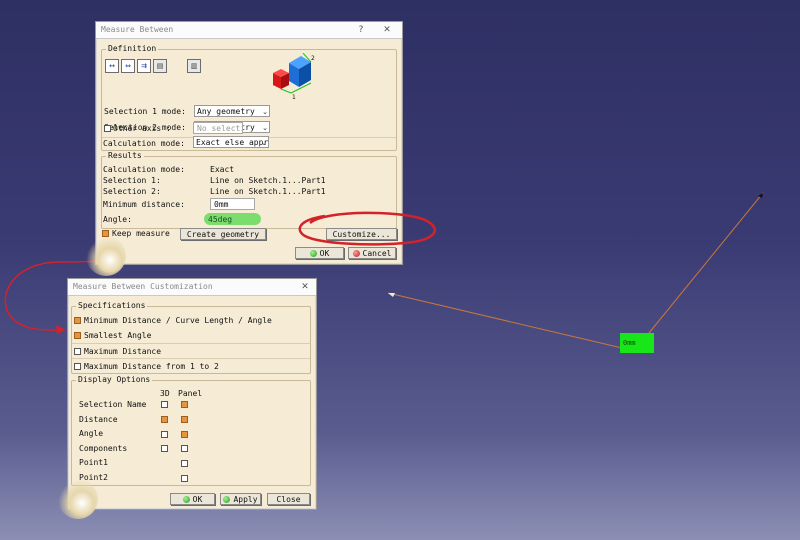  Describe the element at coordinates (232, 204) in the screenshot. I see `minimum-distance-field: 0mm` at that location.